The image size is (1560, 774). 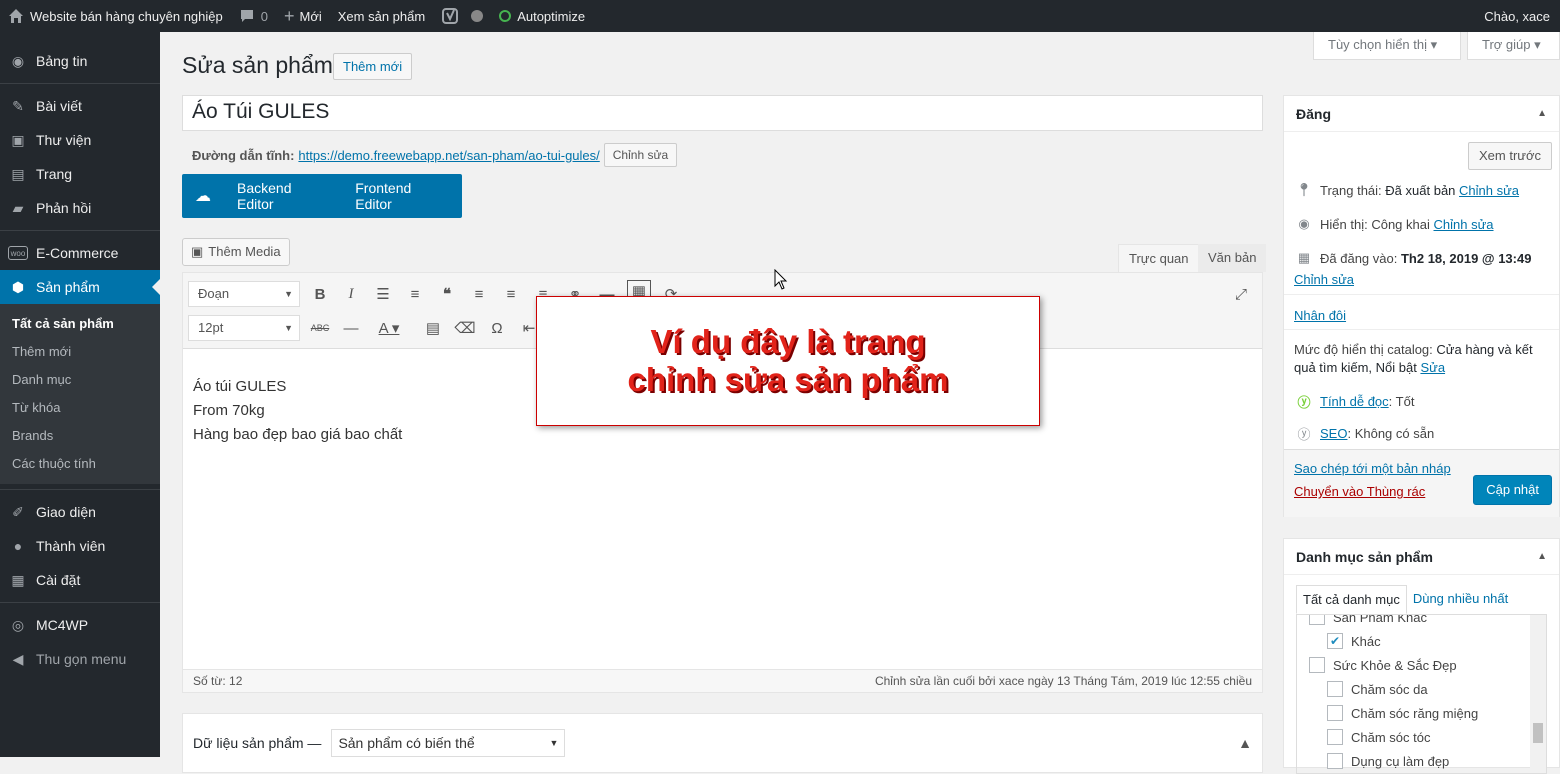 What do you see at coordinates (1359, 491) in the screenshot?
I see `trash-link: Chuyển vào Thùng rác` at bounding box center [1359, 491].